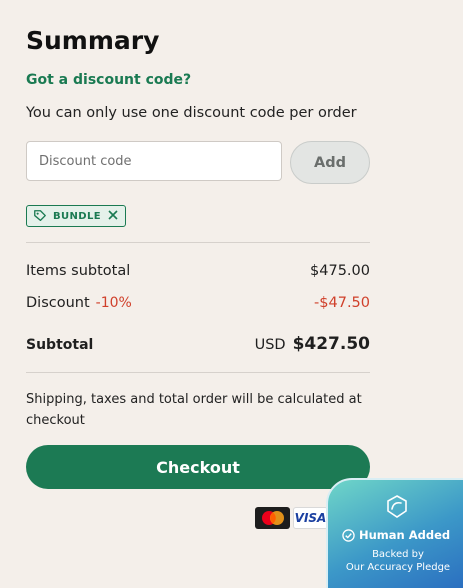 The width and height of the screenshot is (463, 588). What do you see at coordinates (108, 80) in the screenshot?
I see `discount-code-link: Got a discount code?` at bounding box center [108, 80].